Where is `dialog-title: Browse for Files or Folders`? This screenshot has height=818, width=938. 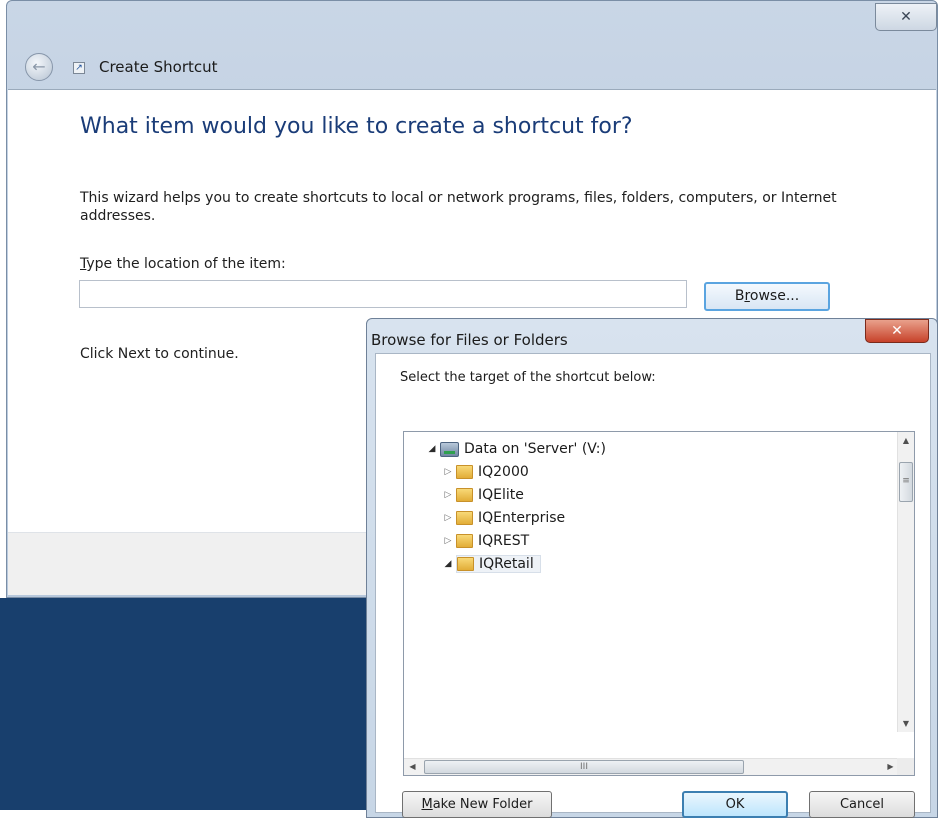
dialog-title: Browse for Files or Folders is located at coordinates (469, 340).